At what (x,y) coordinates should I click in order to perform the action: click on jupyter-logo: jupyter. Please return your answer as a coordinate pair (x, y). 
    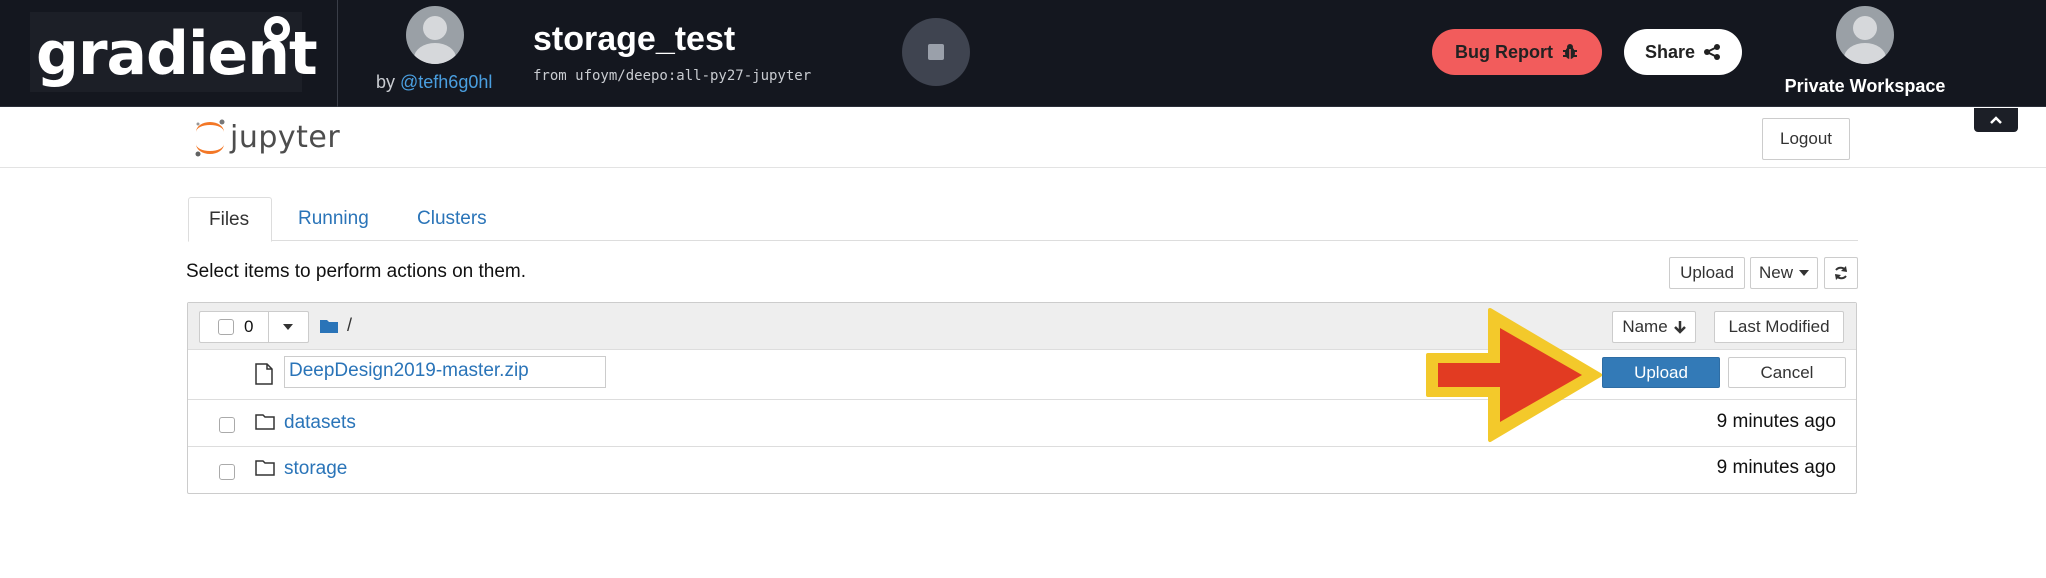
    Looking at the image, I should click on (270, 138).